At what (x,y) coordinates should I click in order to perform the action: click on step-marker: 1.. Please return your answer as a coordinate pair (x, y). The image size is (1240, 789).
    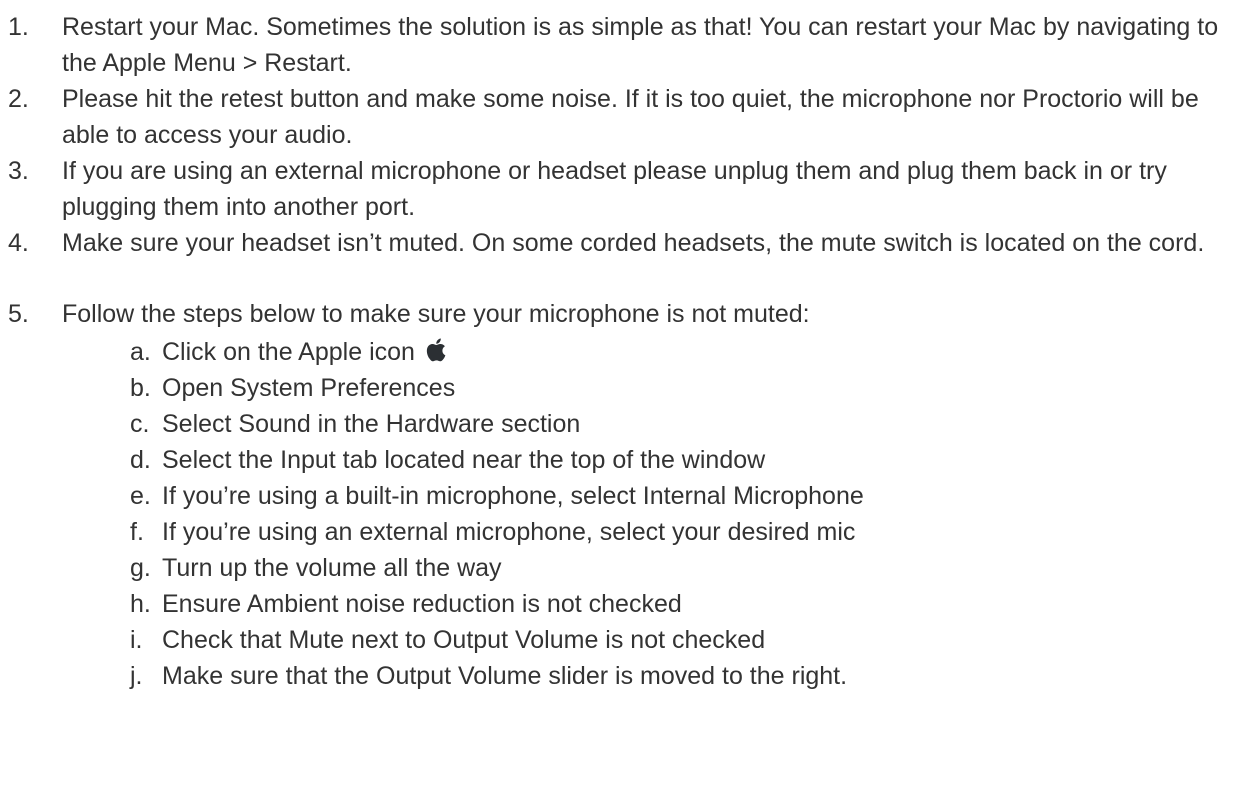
    Looking at the image, I should click on (18, 27).